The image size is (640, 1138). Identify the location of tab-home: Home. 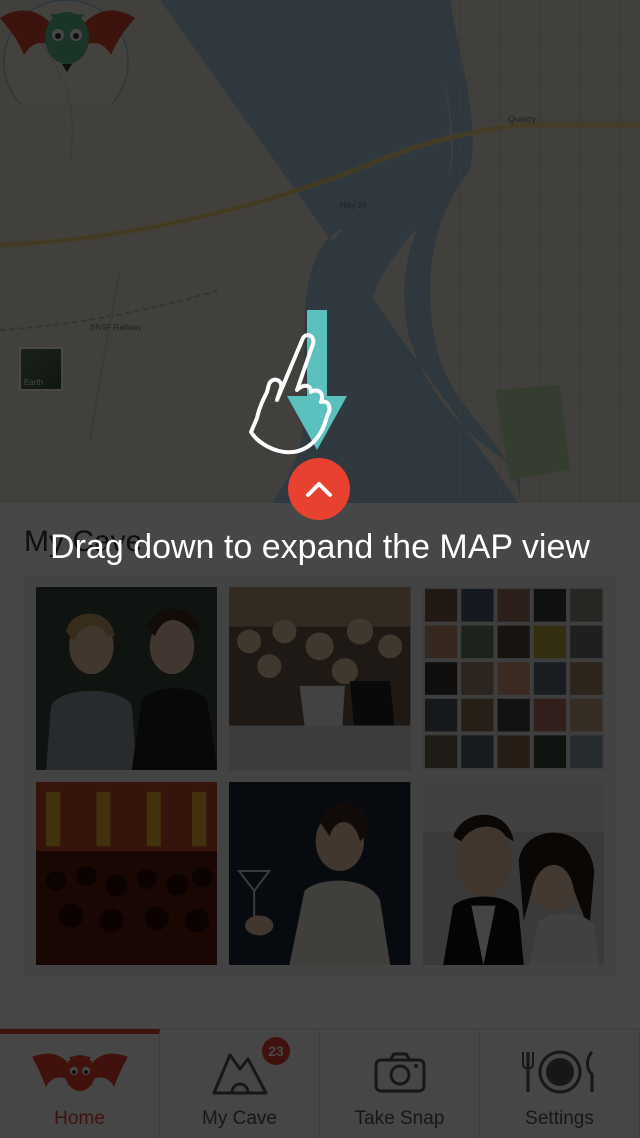
(80, 1083).